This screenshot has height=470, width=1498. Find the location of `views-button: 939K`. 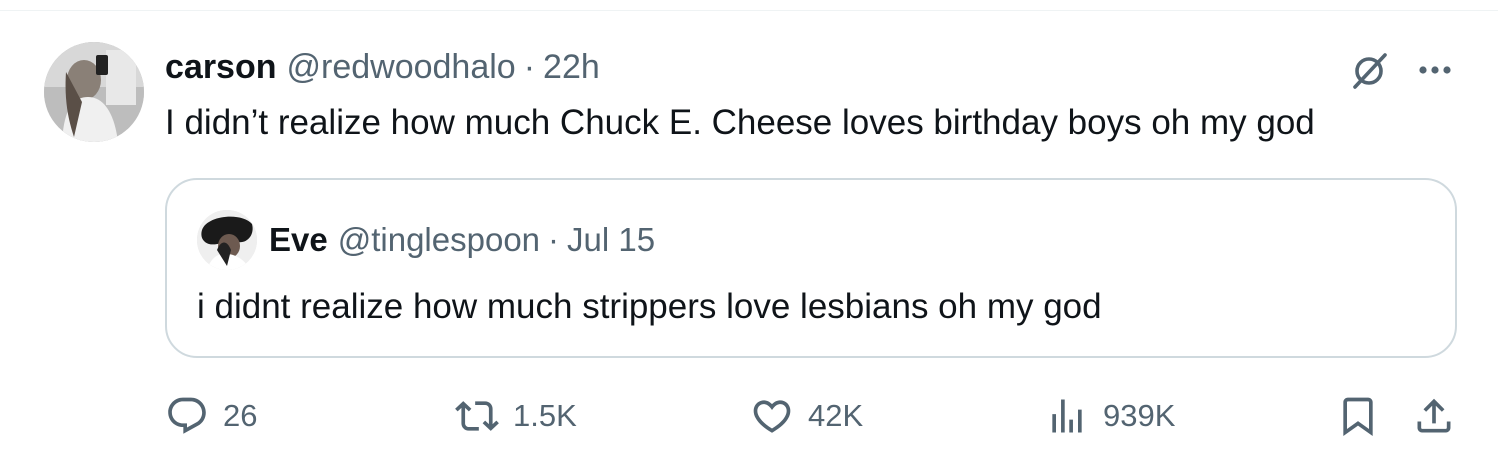

views-button: 939K is located at coordinates (1110, 416).